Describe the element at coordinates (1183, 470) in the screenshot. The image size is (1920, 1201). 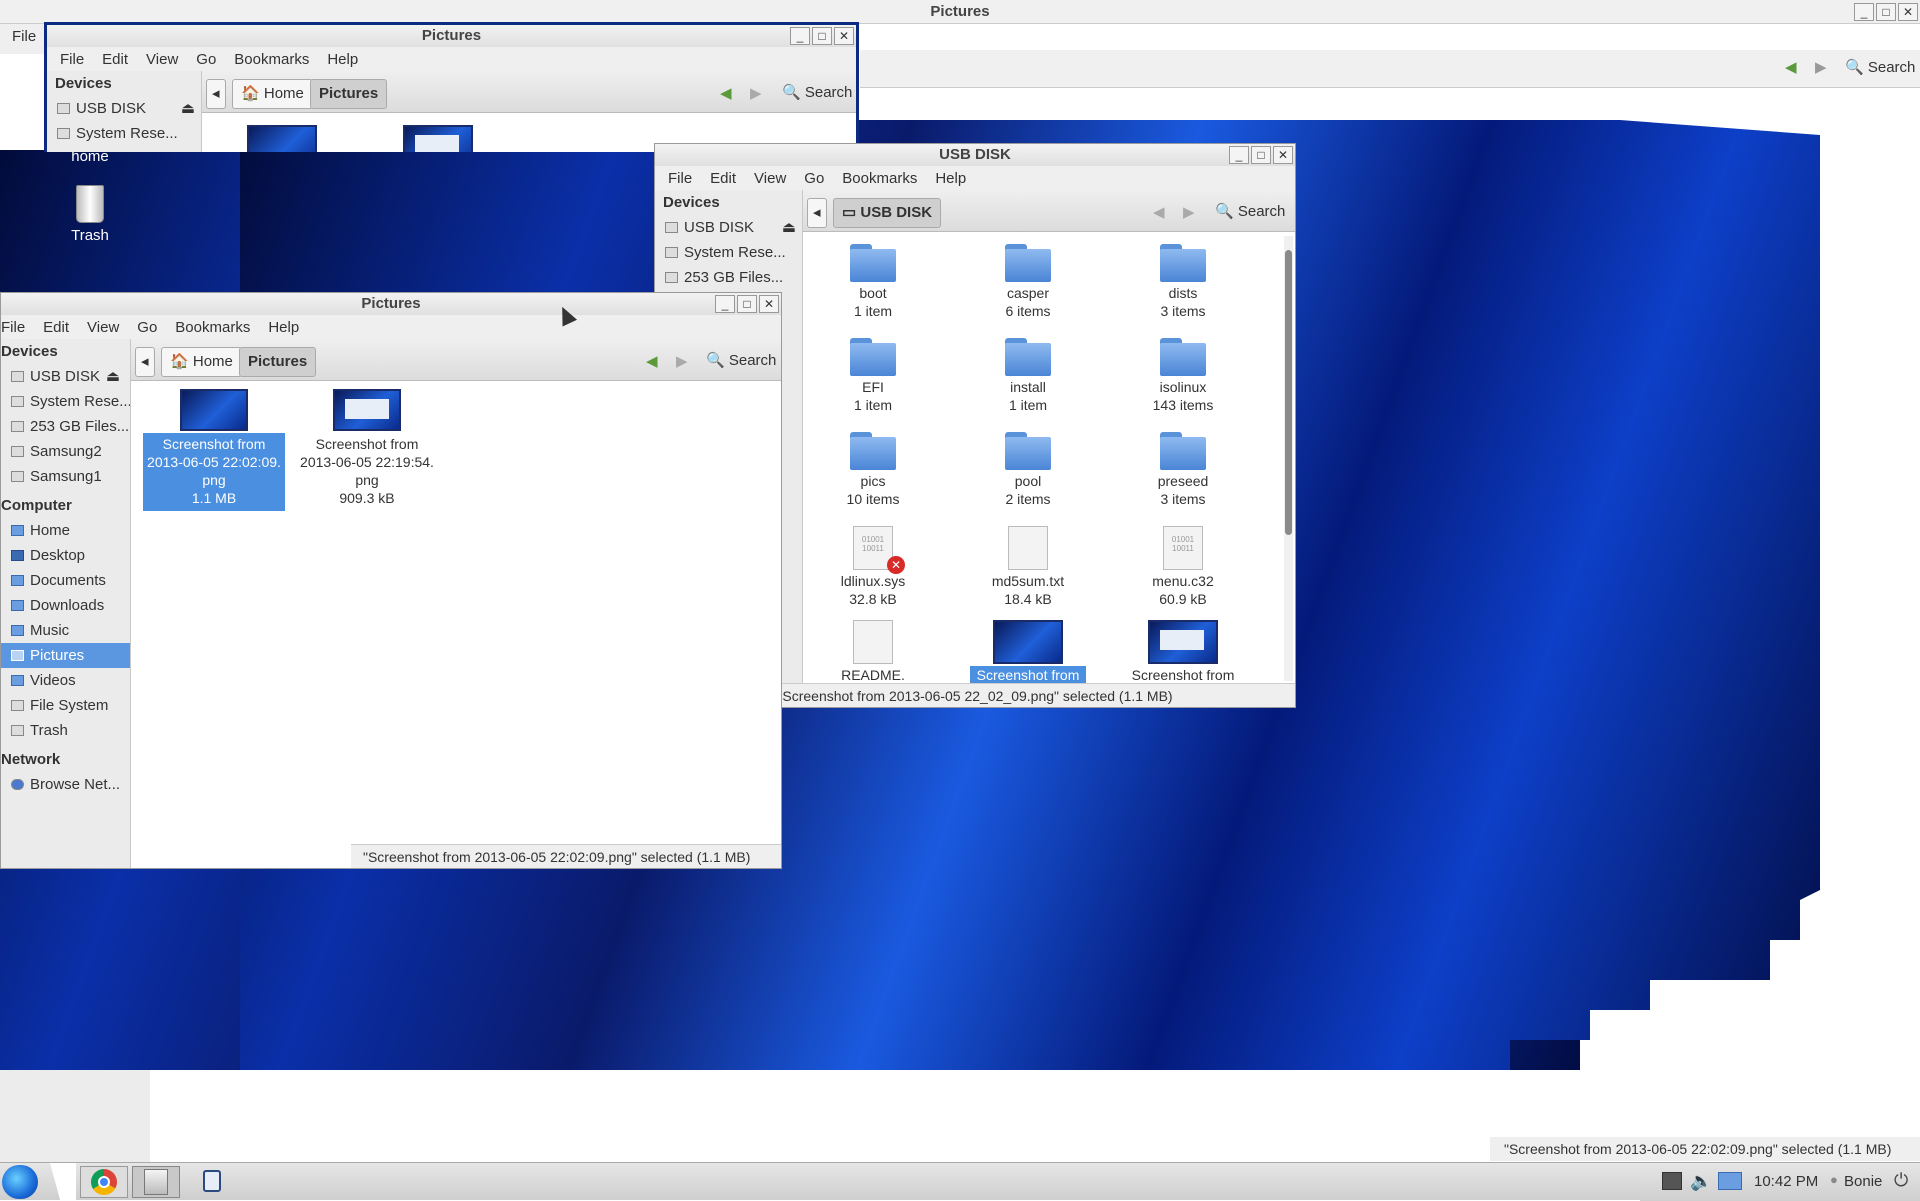
I see `grid-item-folder: preseed 3 items` at that location.